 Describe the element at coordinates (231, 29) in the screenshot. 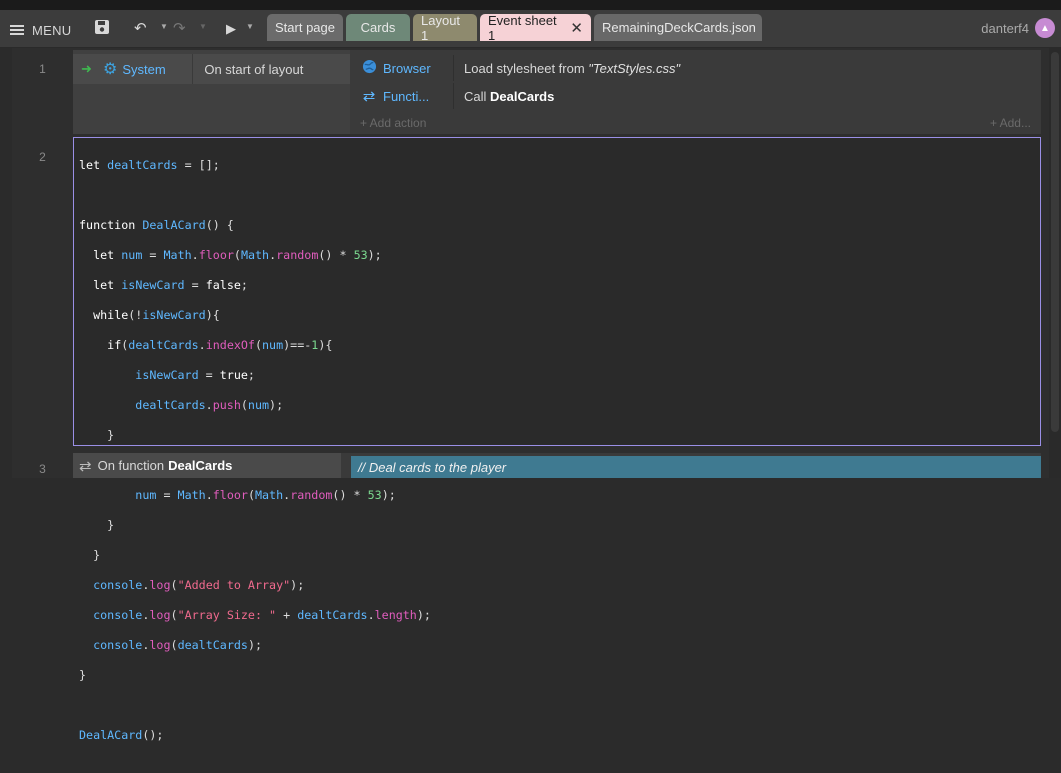

I see `play-icon: ▶` at that location.